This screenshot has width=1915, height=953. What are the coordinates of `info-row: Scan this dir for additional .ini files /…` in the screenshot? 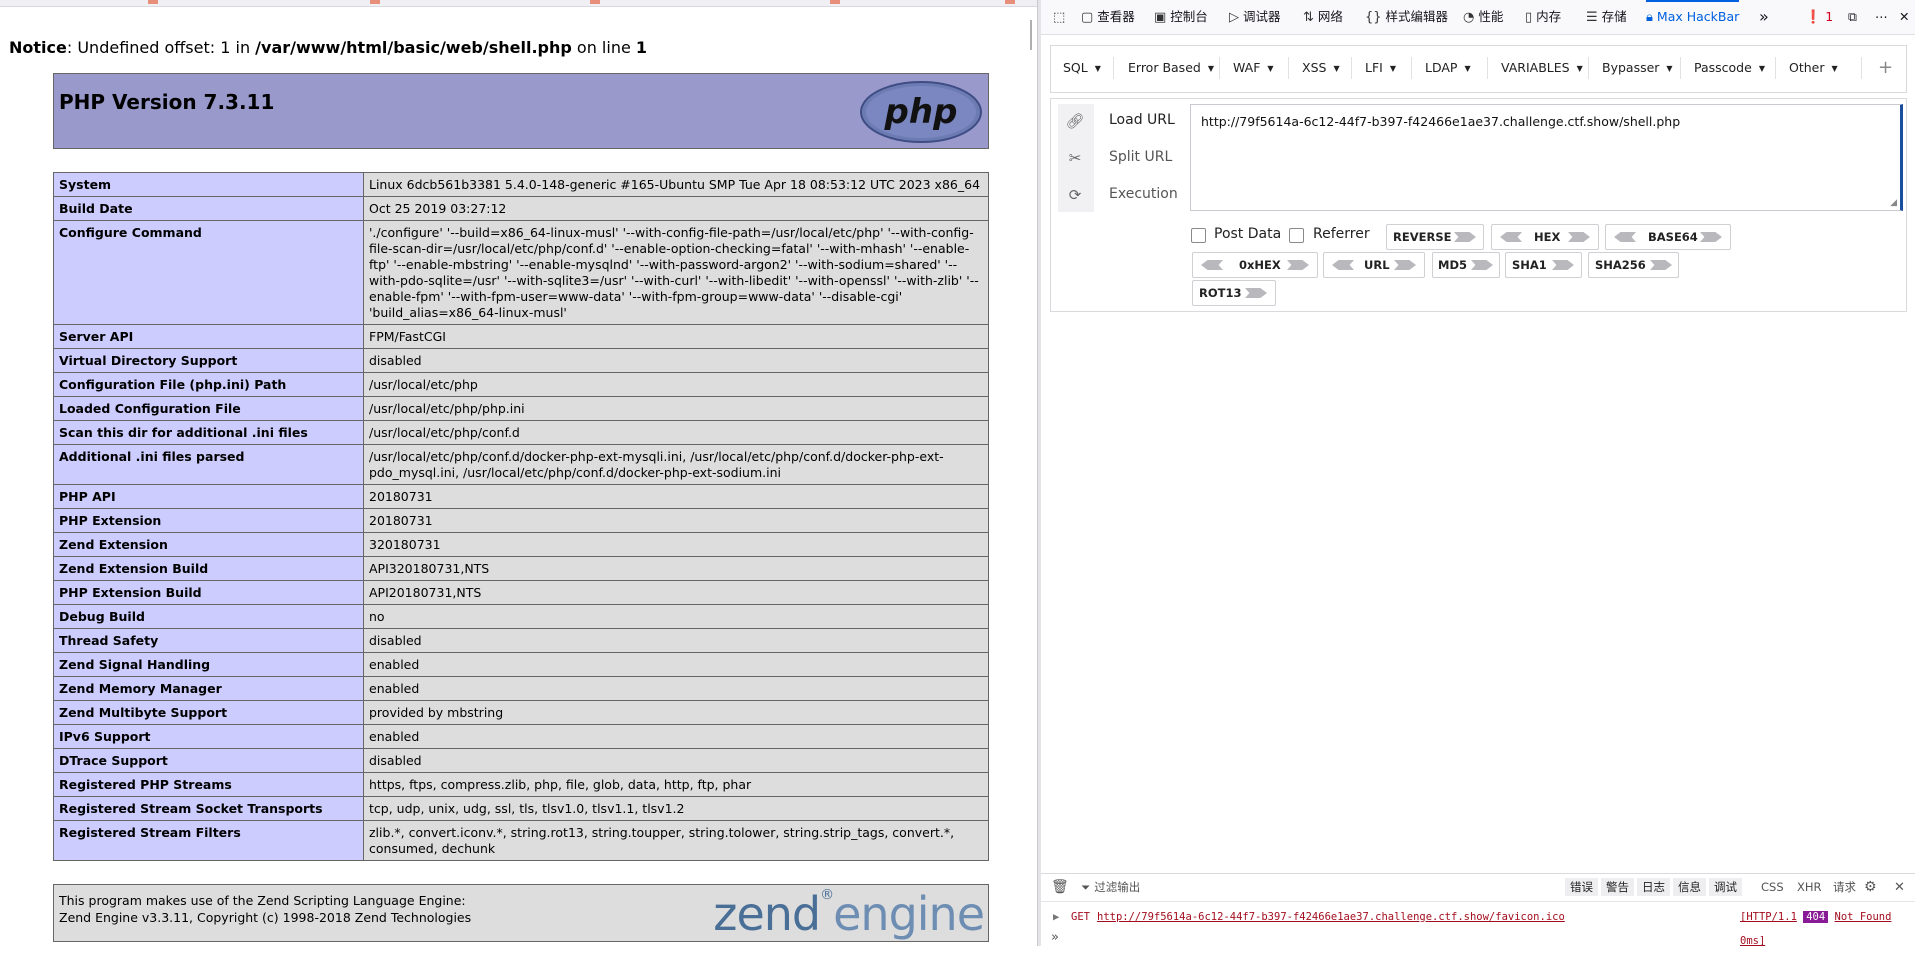 It's located at (521, 432).